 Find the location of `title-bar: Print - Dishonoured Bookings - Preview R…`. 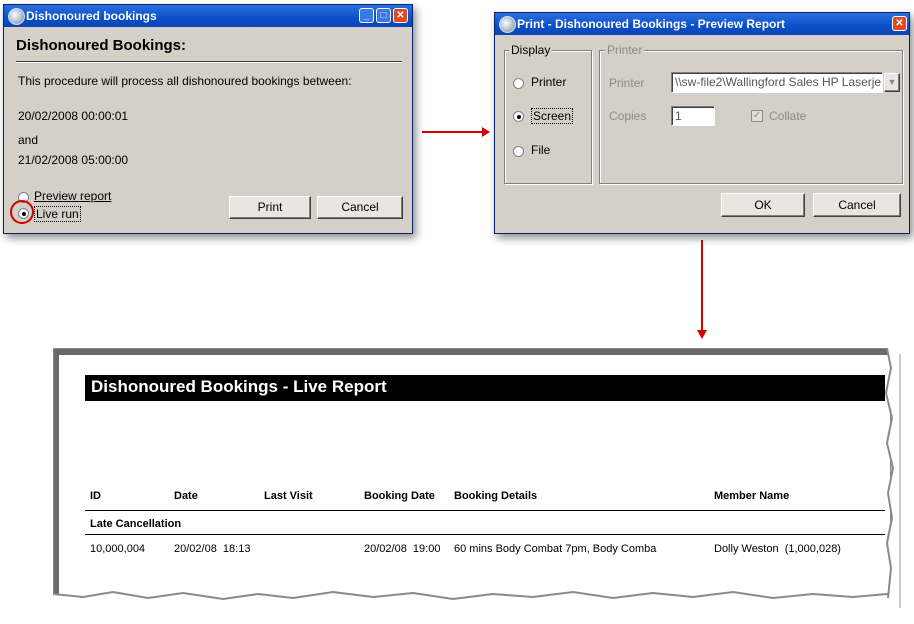

title-bar: Print - Dishonoured Bookings - Preview R… is located at coordinates (702, 24).